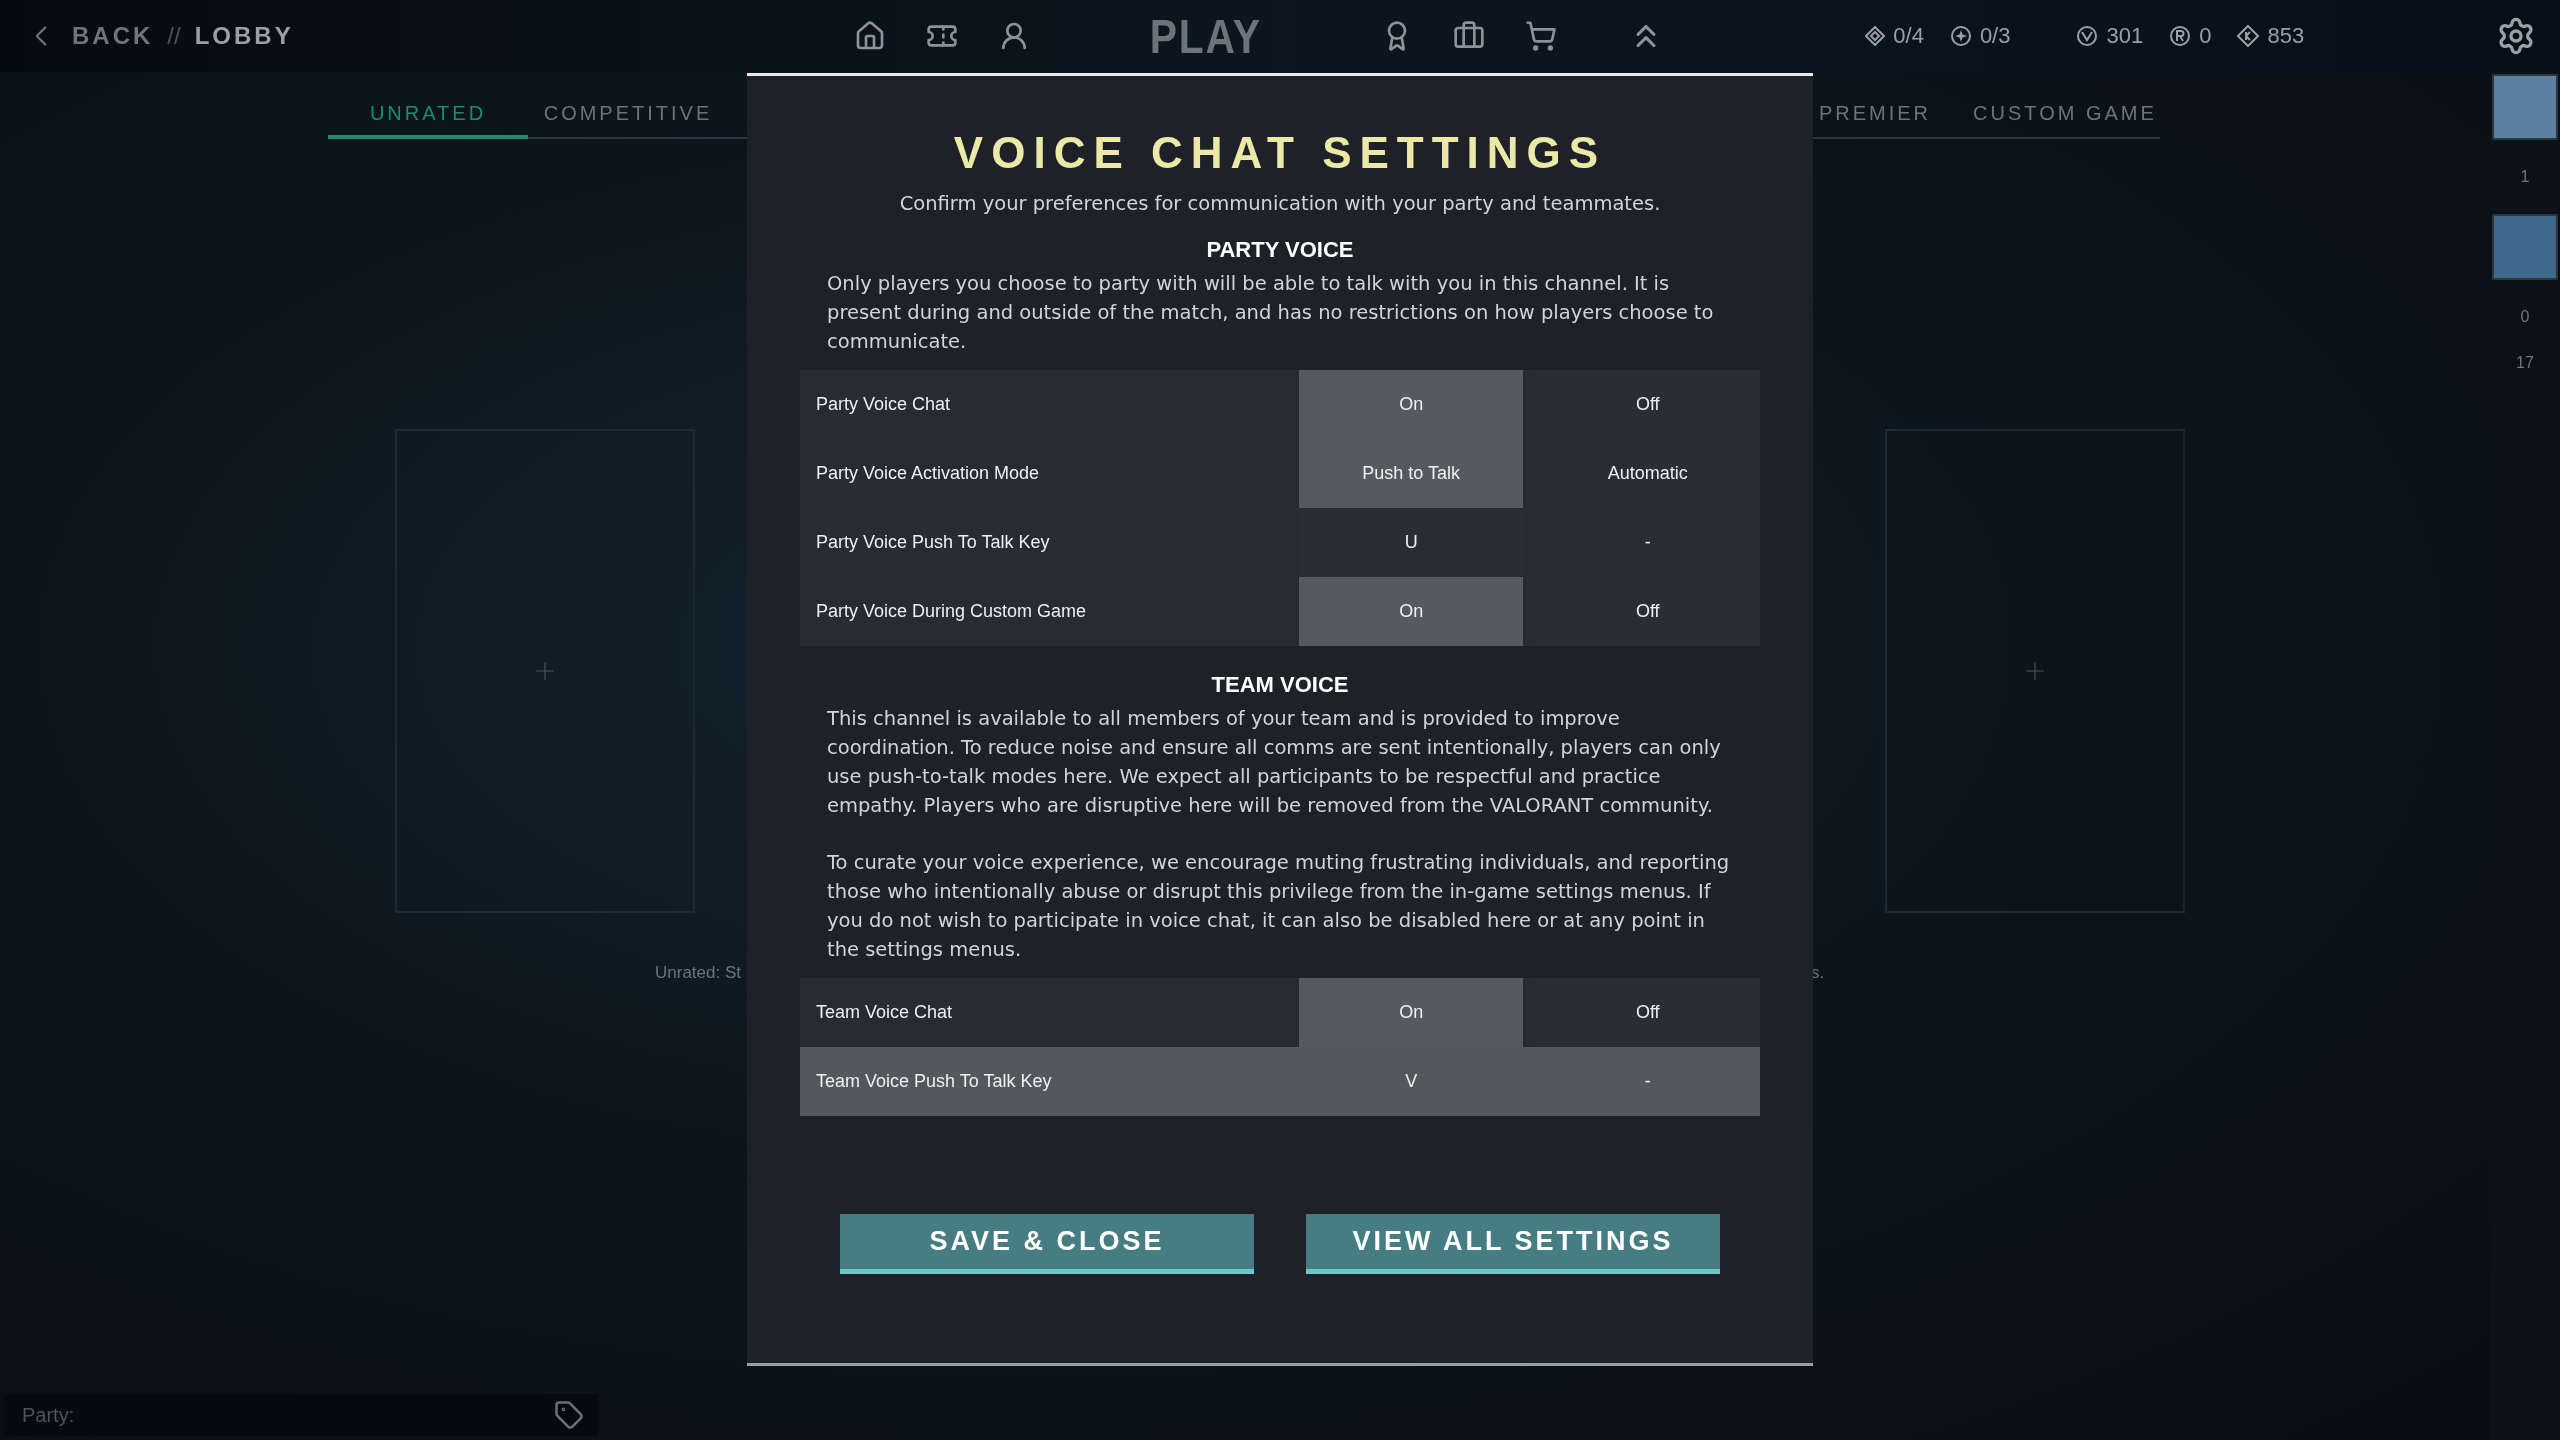 The width and height of the screenshot is (2560, 1440). What do you see at coordinates (934, 1081) in the screenshot?
I see `setting-label: Team Voice Push To Talk Key` at bounding box center [934, 1081].